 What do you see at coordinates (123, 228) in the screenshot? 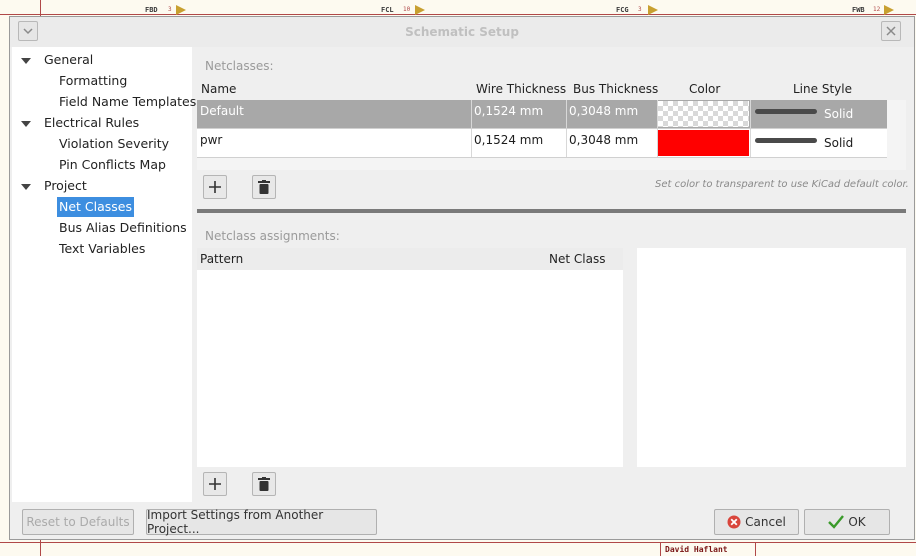
I see `tree-item-bus-alias-definitions: Bus Alias Definitions` at bounding box center [123, 228].